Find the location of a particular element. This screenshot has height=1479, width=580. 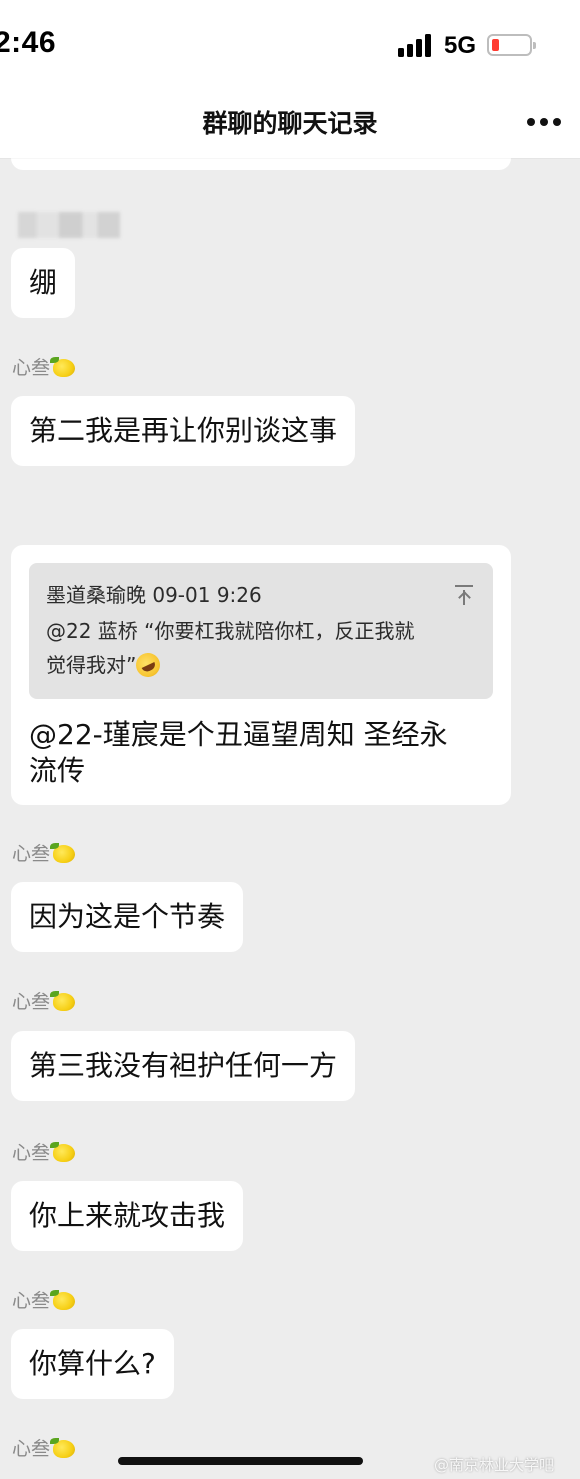

message-bubble: 绷 is located at coordinates (43, 283).